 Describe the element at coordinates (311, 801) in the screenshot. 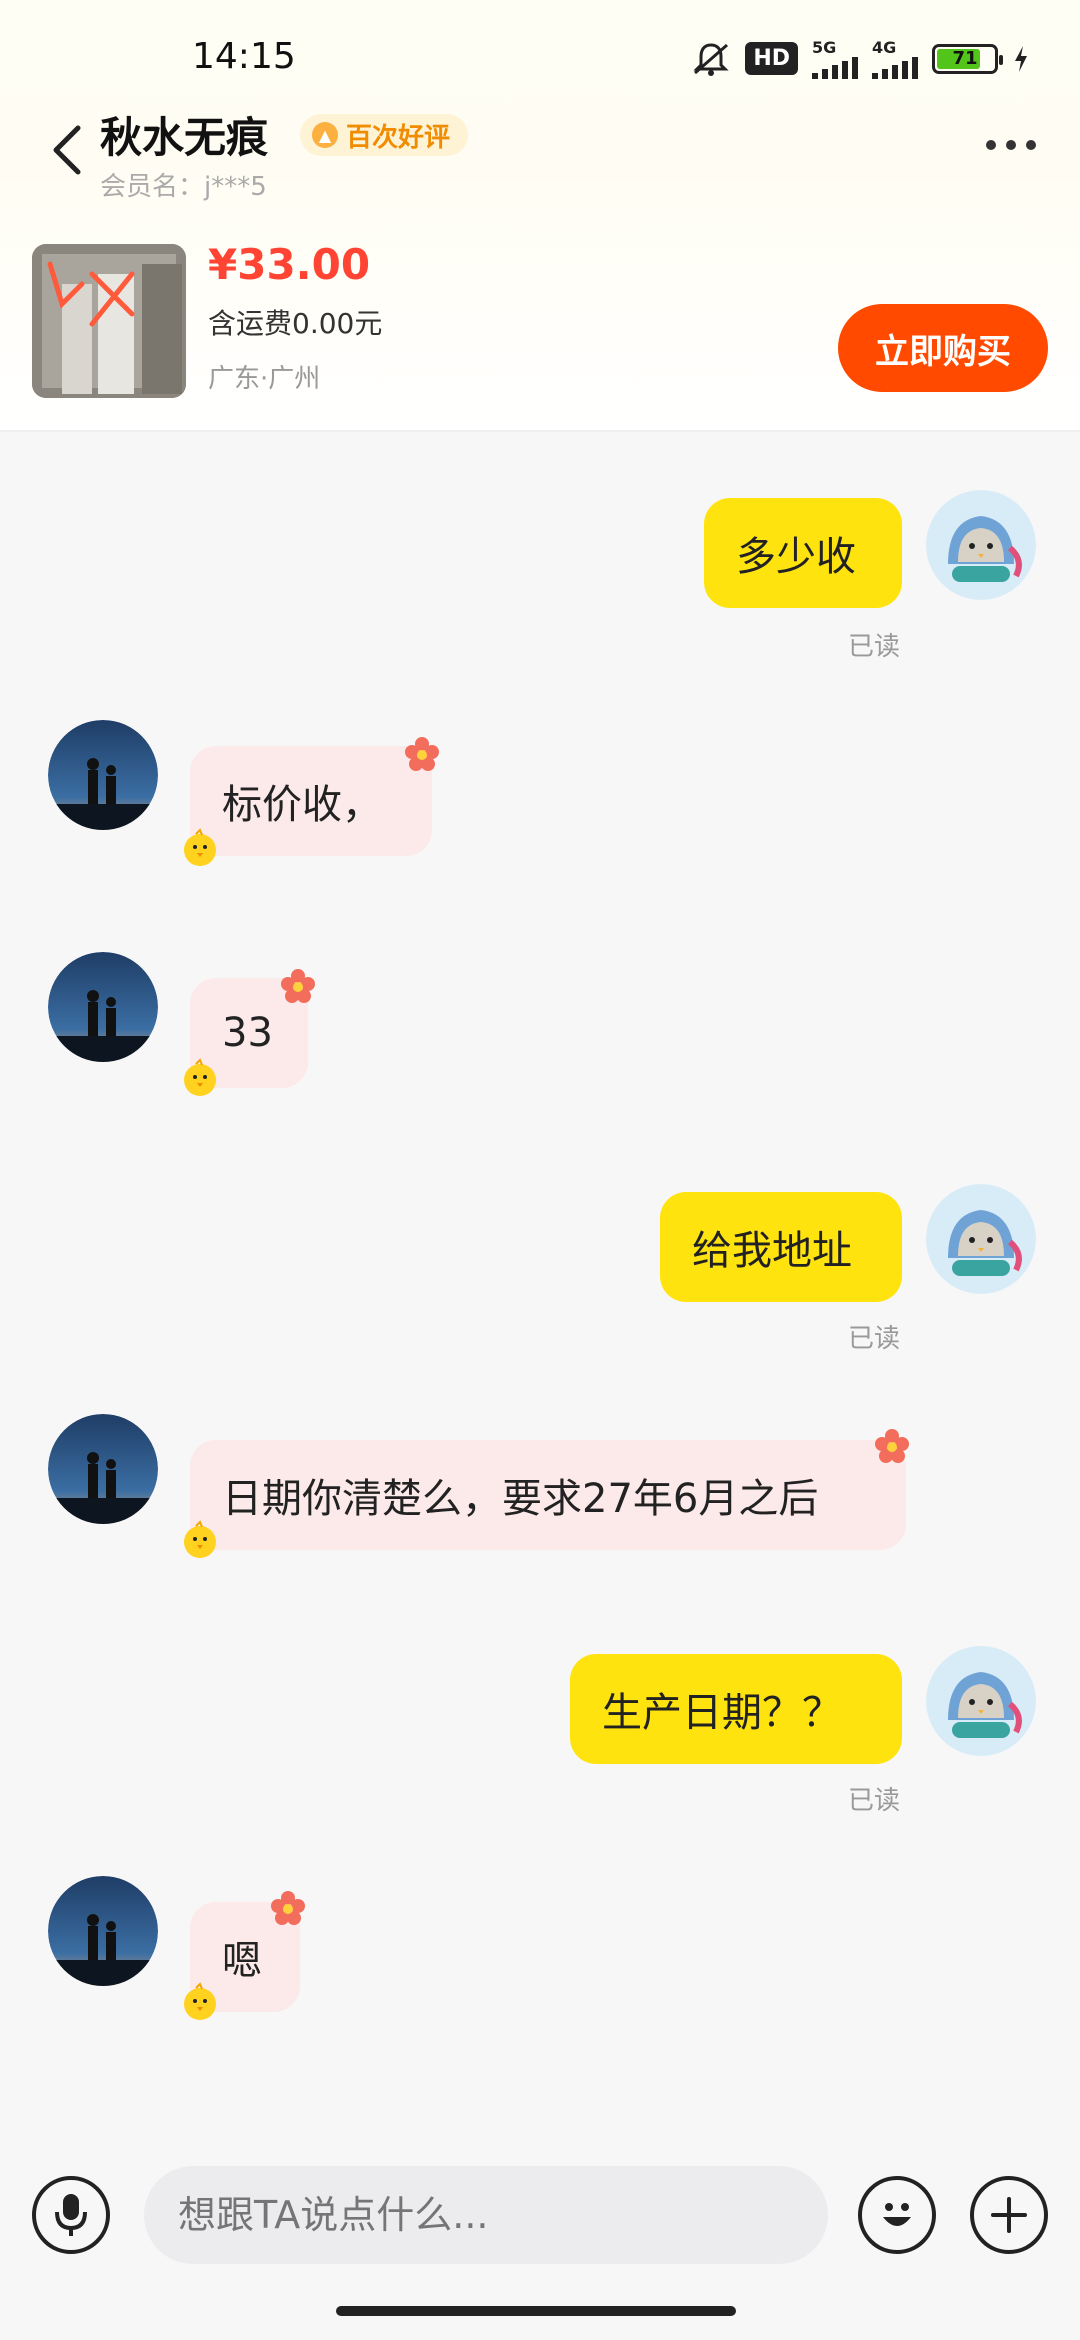

I see `message-bubble-incoming: 标价收，` at that location.